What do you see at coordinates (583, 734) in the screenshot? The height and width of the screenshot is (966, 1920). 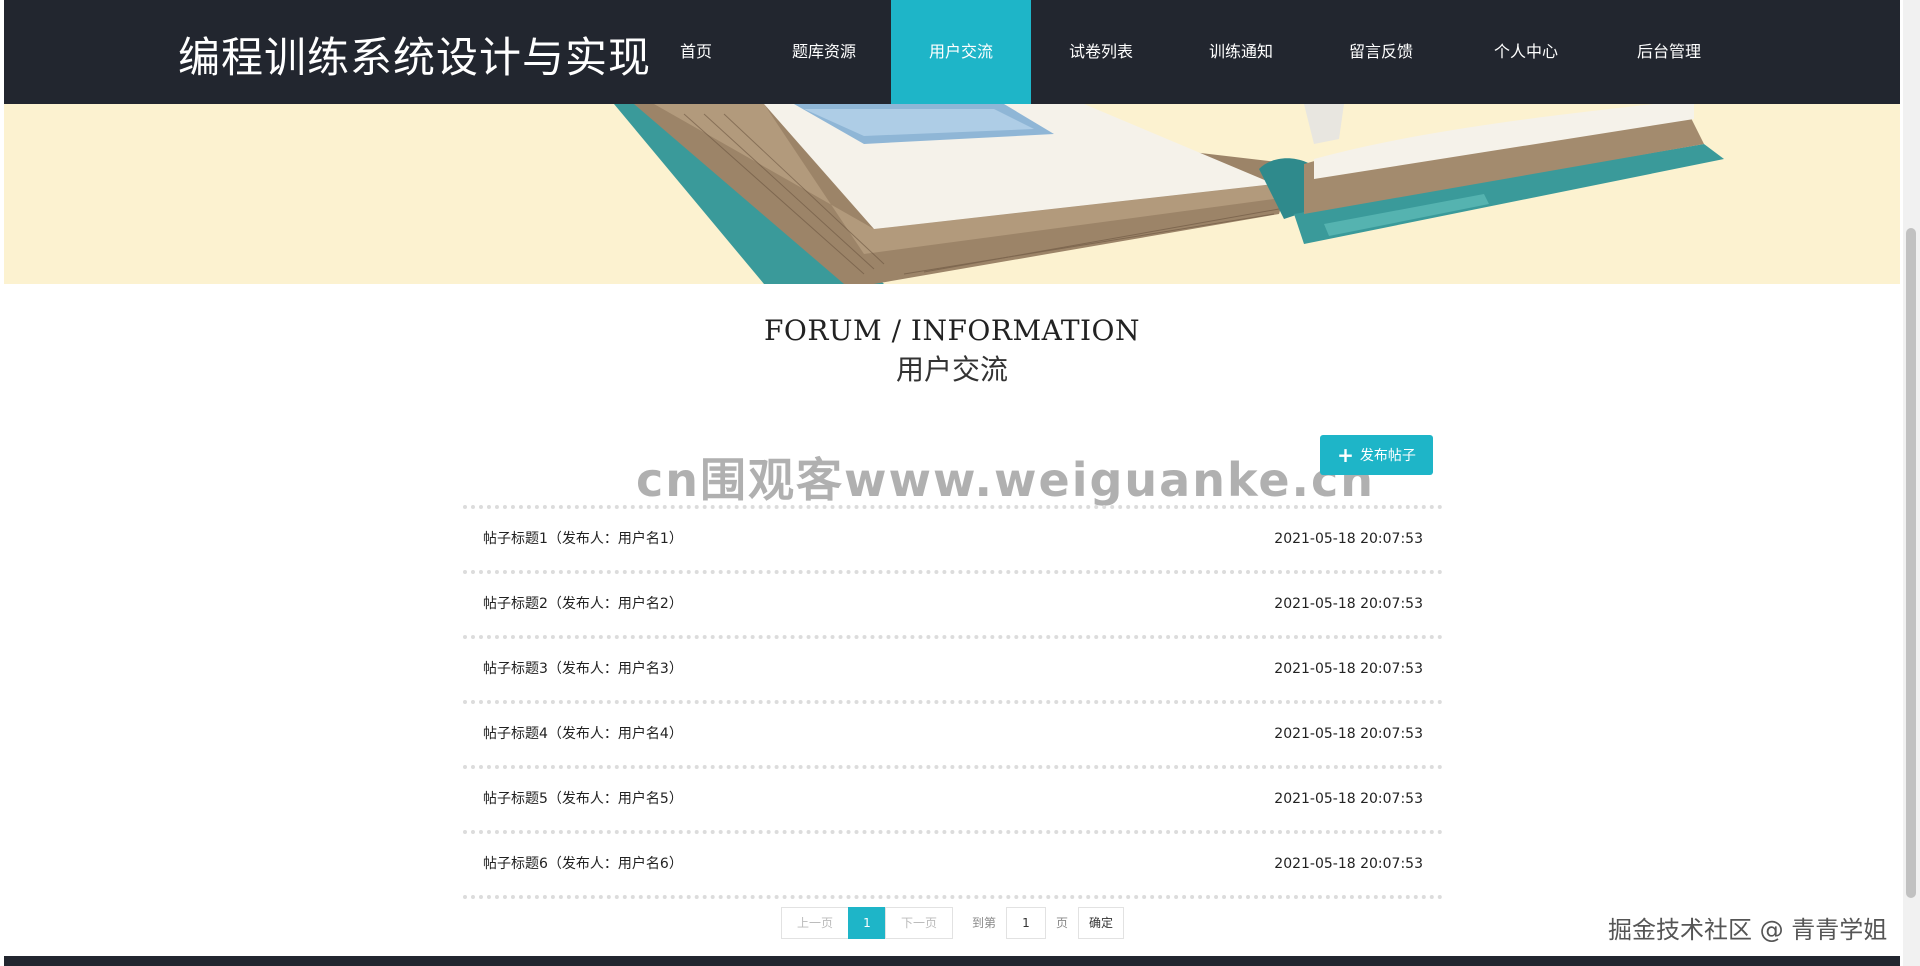 I see `post-title: 帖子标题4（发布人：用户名4）` at bounding box center [583, 734].